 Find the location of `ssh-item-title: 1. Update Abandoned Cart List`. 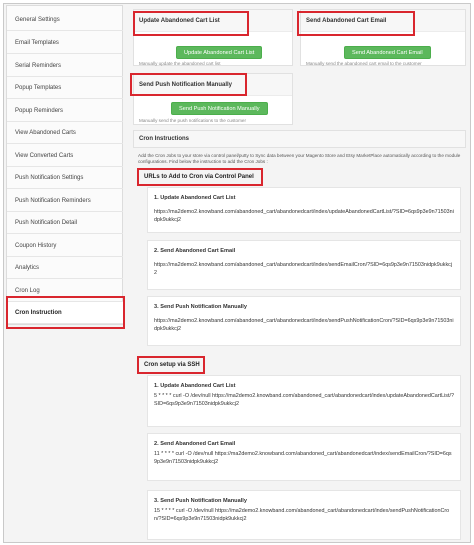

ssh-item-title: 1. Update Abandoned Cart List is located at coordinates (195, 386).